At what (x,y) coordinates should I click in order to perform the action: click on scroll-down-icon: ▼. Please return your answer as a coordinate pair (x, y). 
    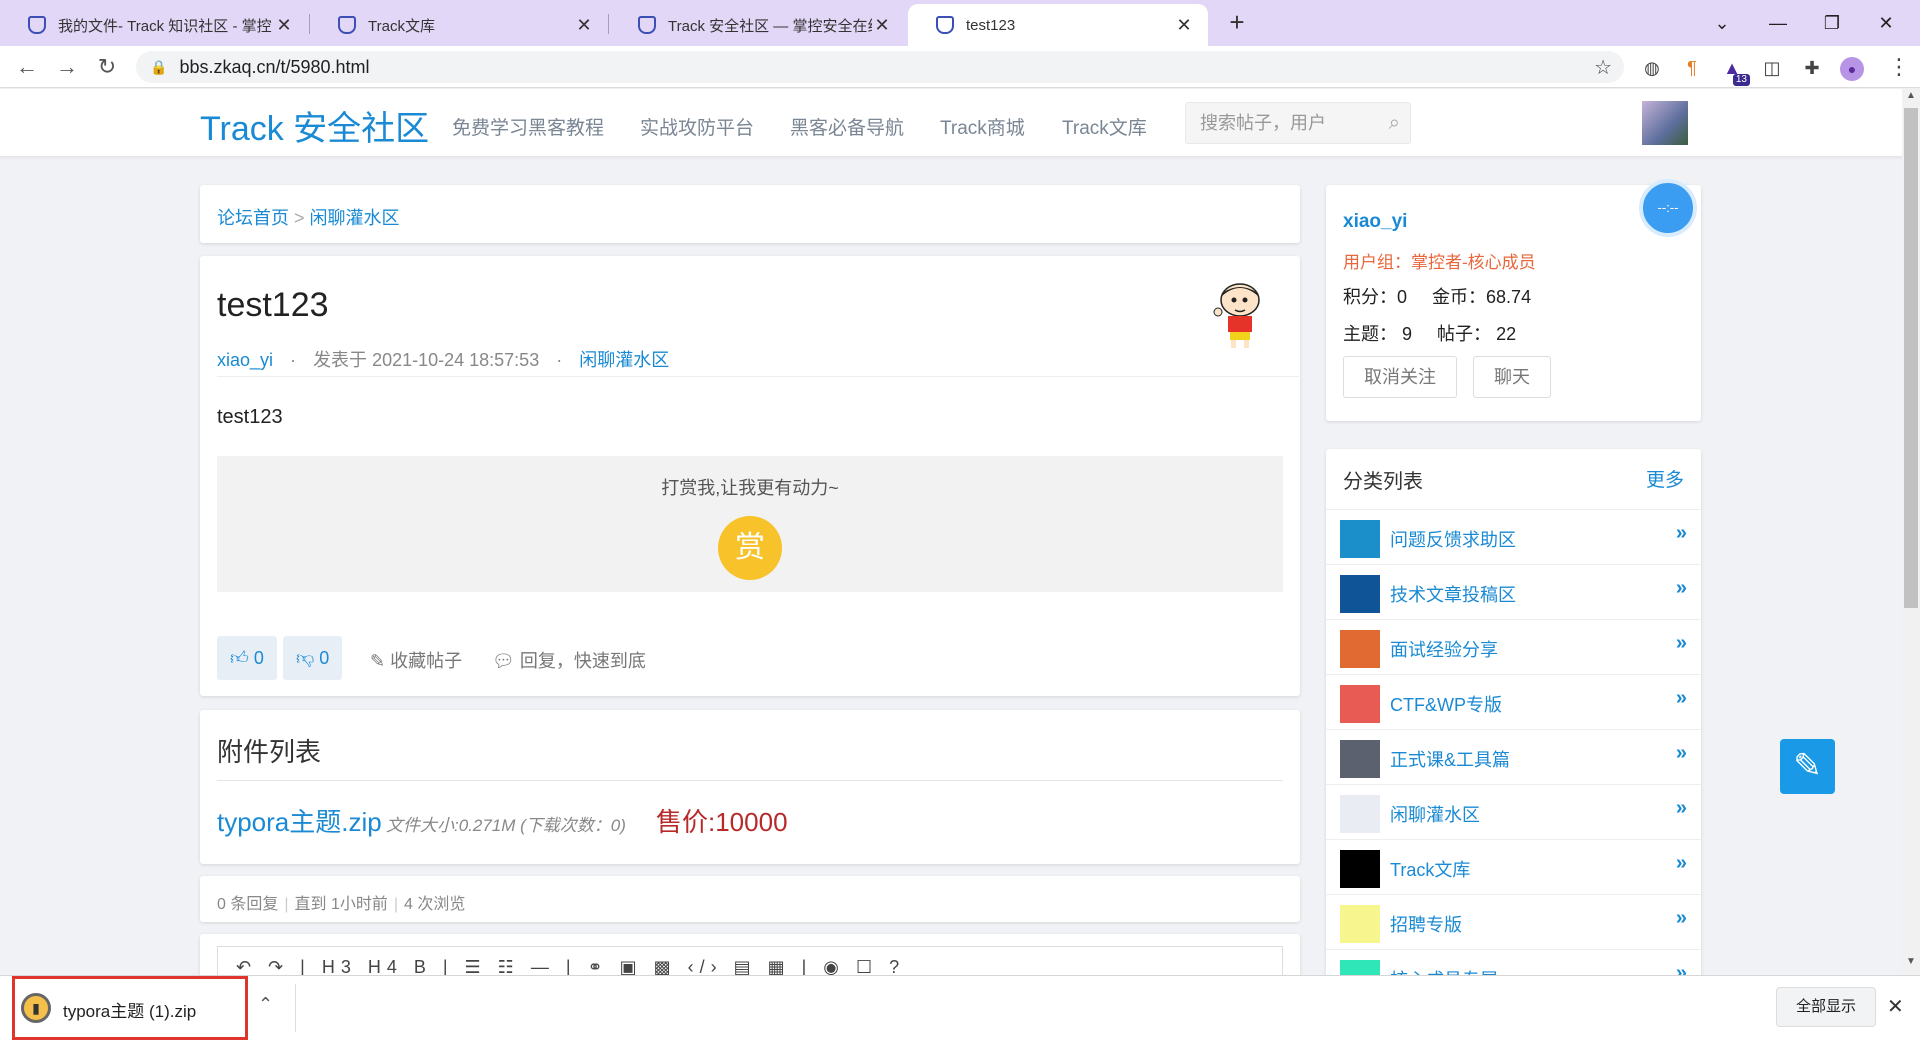
    Looking at the image, I should click on (1911, 961).